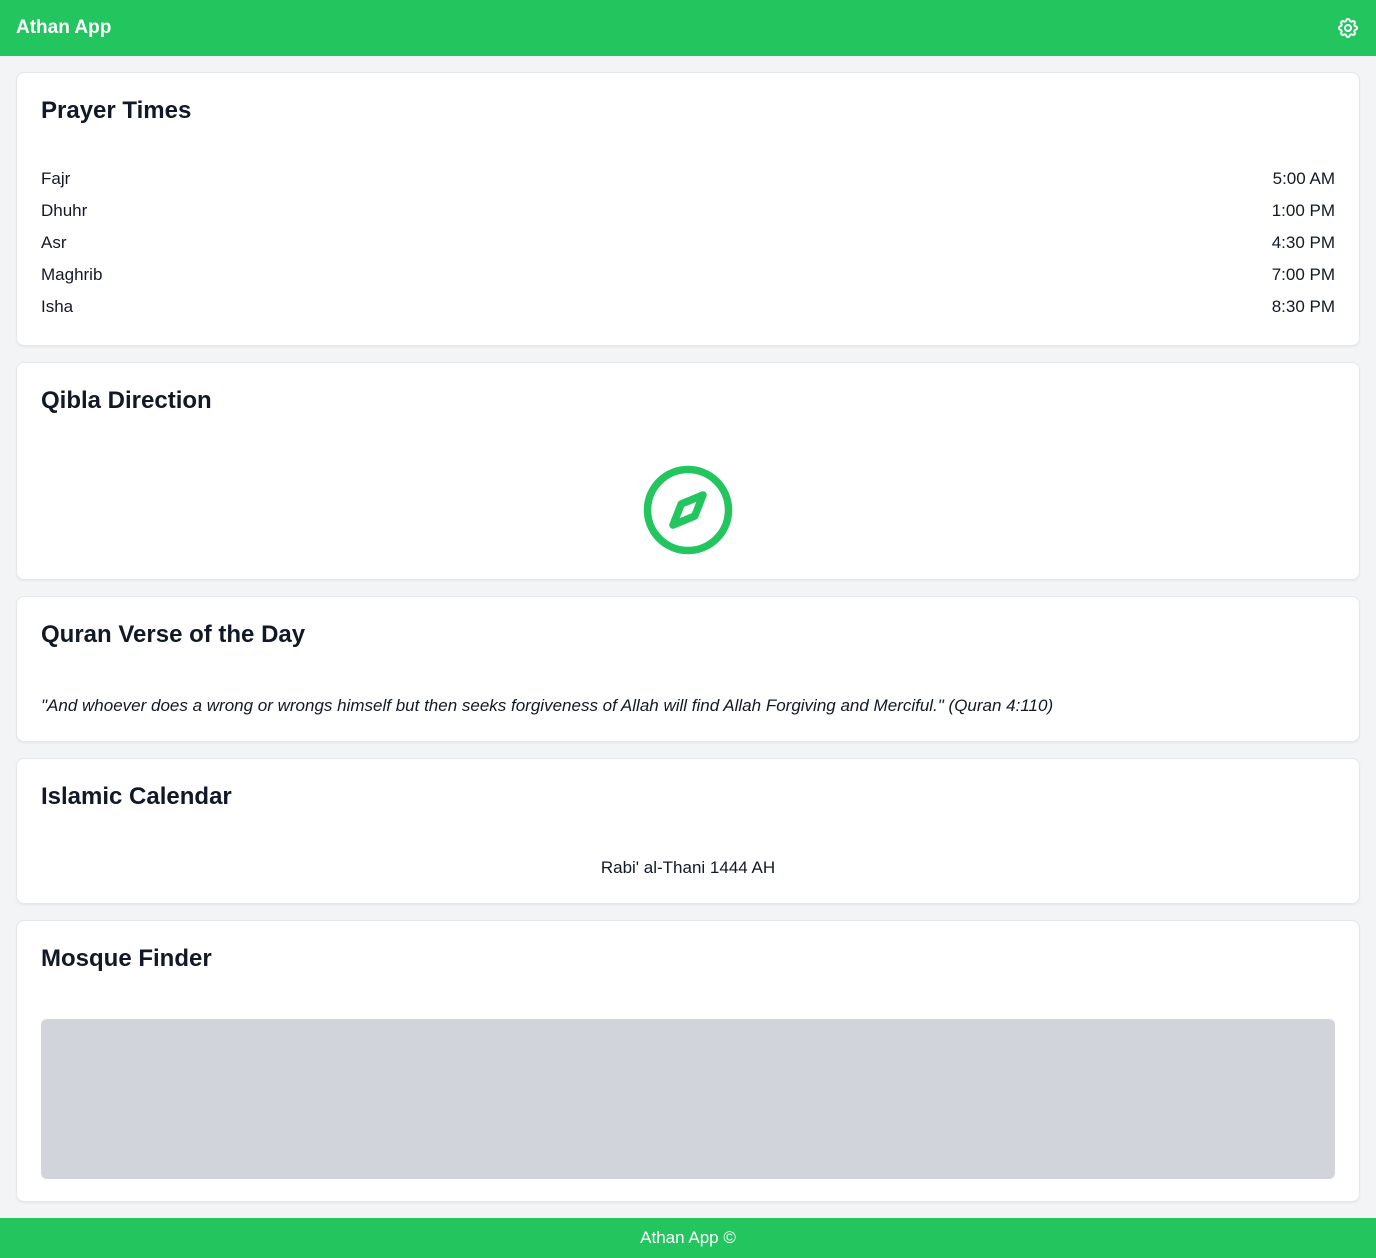 The height and width of the screenshot is (1258, 1376). What do you see at coordinates (688, 313) in the screenshot?
I see `prayer-row: Isha 8:30 PM` at bounding box center [688, 313].